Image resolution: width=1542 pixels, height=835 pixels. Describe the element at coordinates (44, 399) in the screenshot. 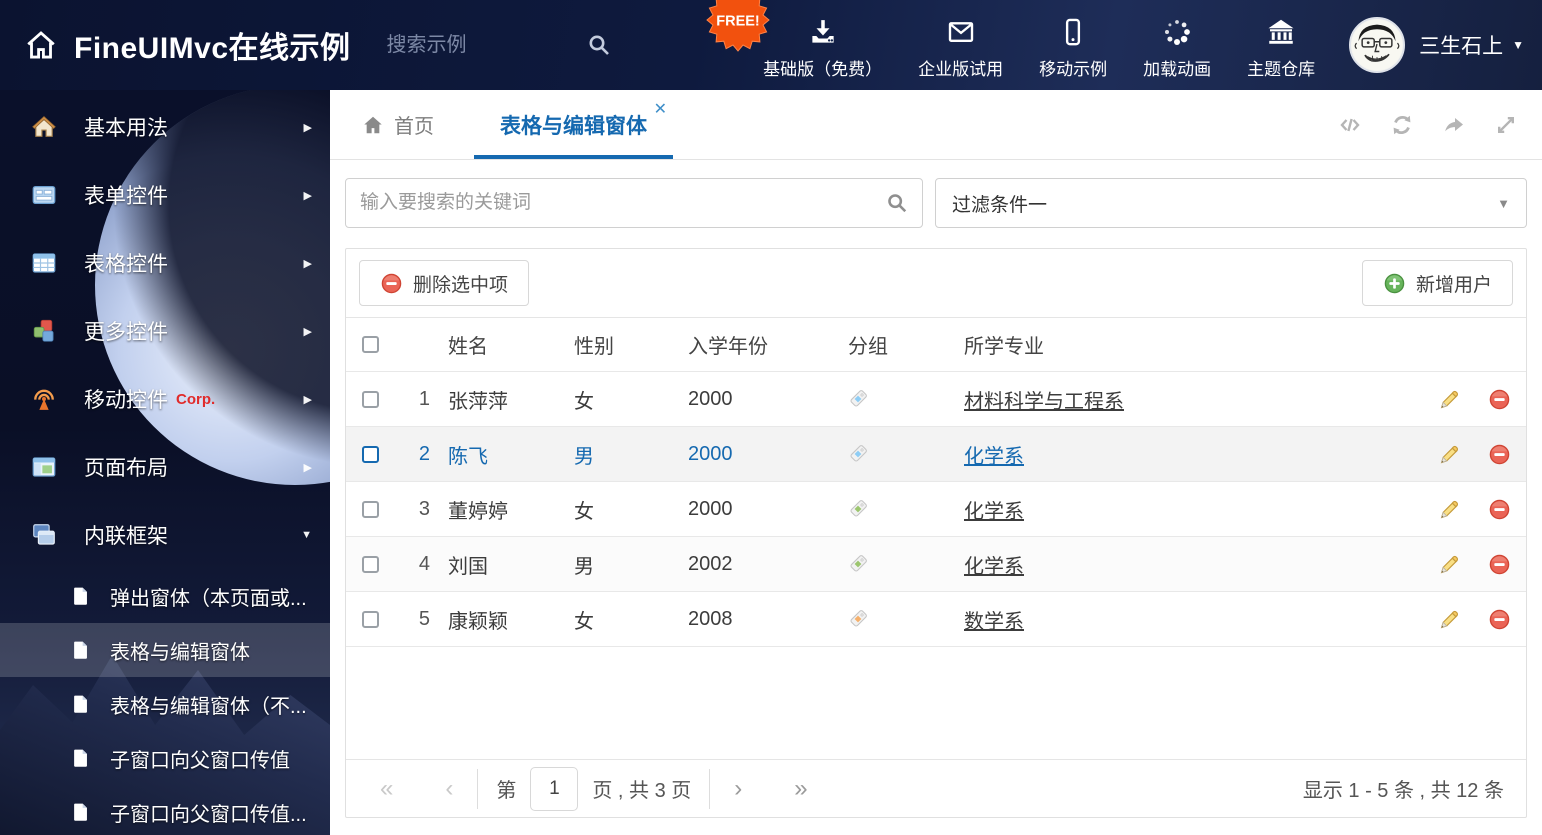

I see `signal-icon` at that location.